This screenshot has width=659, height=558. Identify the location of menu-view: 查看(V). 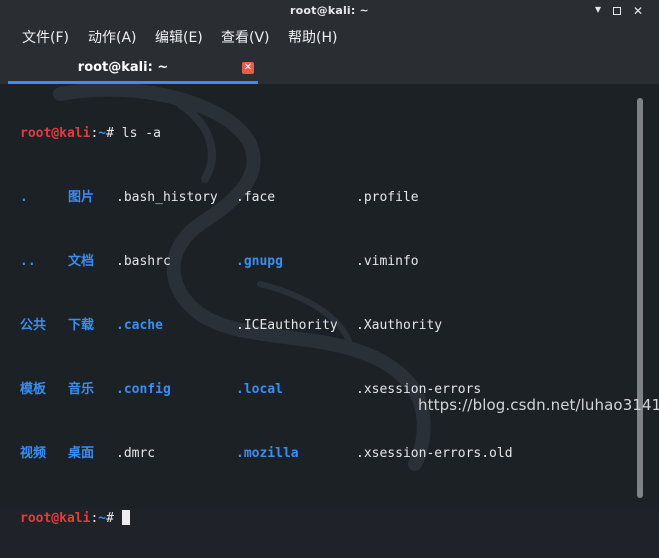
(245, 38).